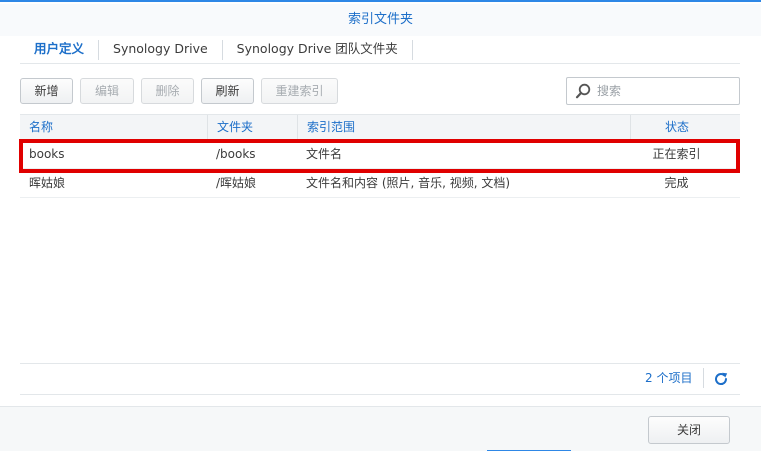  Describe the element at coordinates (463, 127) in the screenshot. I see `column-header-scope: 索引范围` at that location.